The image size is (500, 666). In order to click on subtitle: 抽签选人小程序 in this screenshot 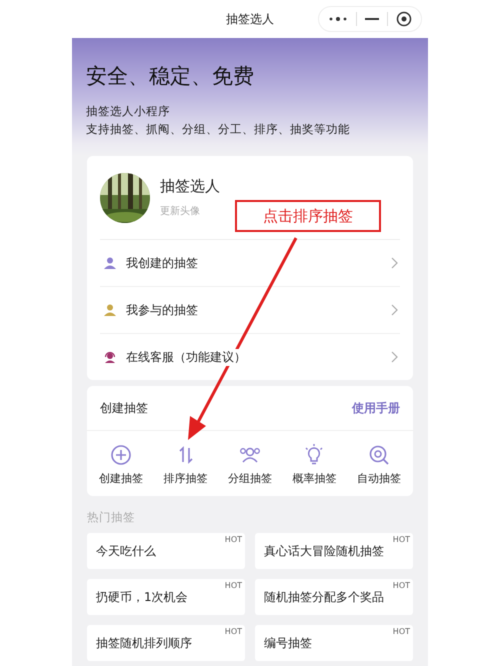, I will do `click(128, 111)`.